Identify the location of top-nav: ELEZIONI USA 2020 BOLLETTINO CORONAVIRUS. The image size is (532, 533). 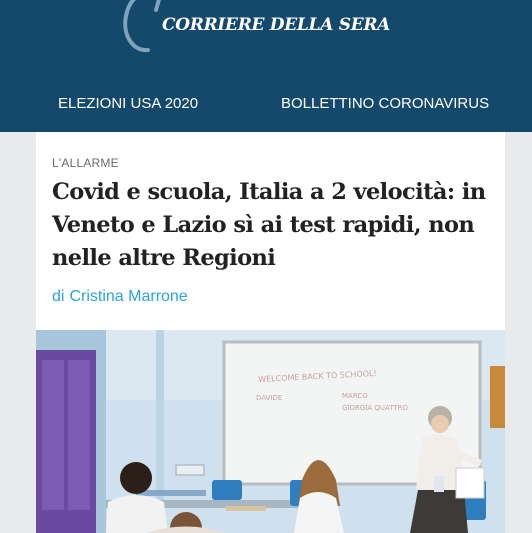
(266, 105).